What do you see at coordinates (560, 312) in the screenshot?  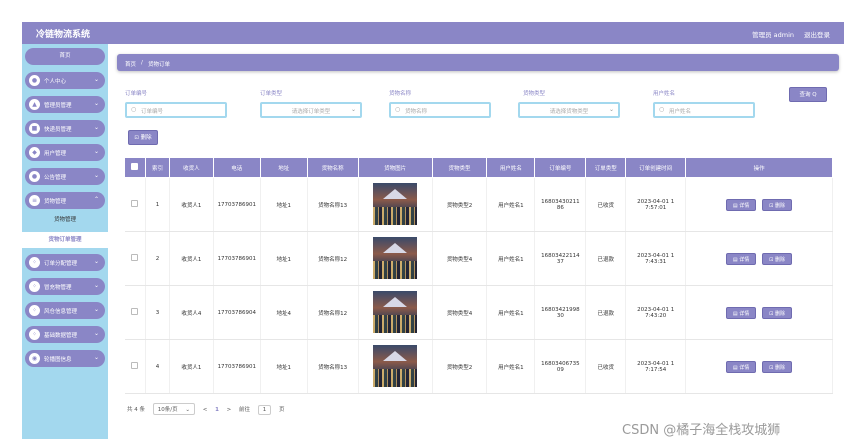 I see `cell-order-no: 16803421998 30` at bounding box center [560, 312].